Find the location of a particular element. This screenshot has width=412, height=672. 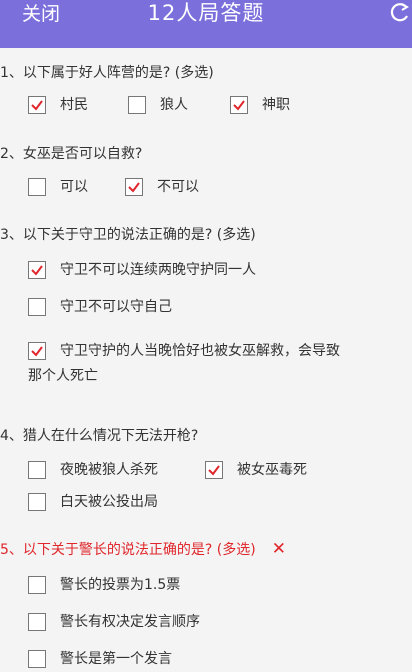

option-label: 神职 is located at coordinates (276, 105).